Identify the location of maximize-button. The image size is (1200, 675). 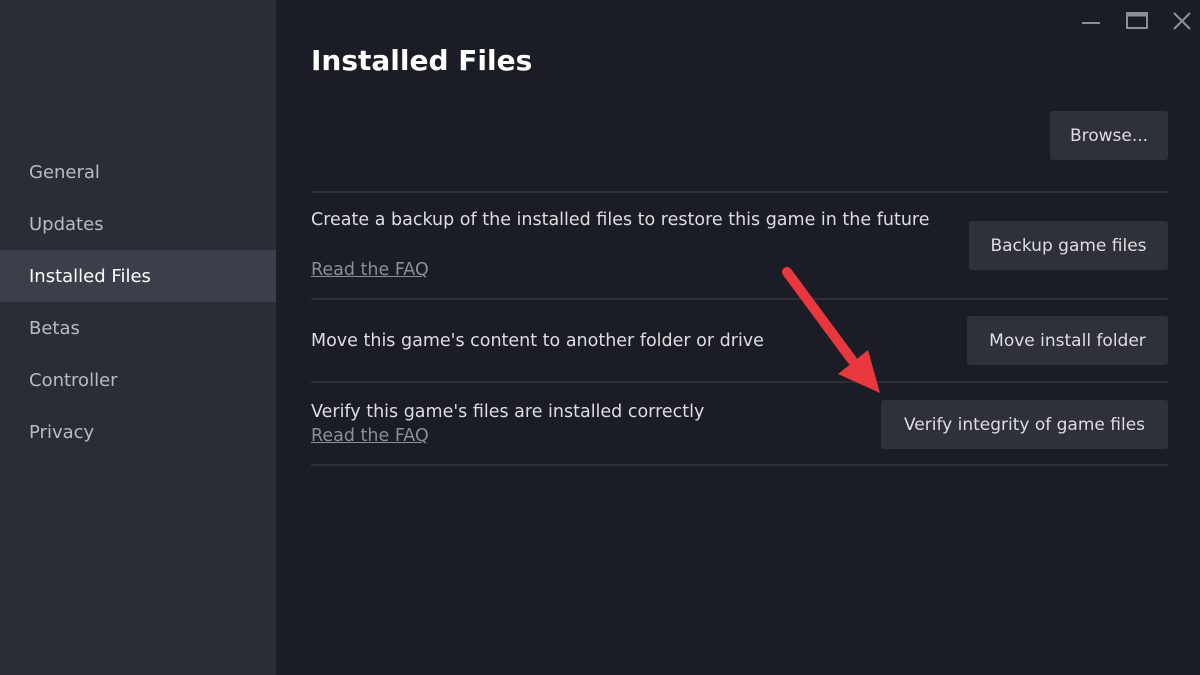
(1137, 21).